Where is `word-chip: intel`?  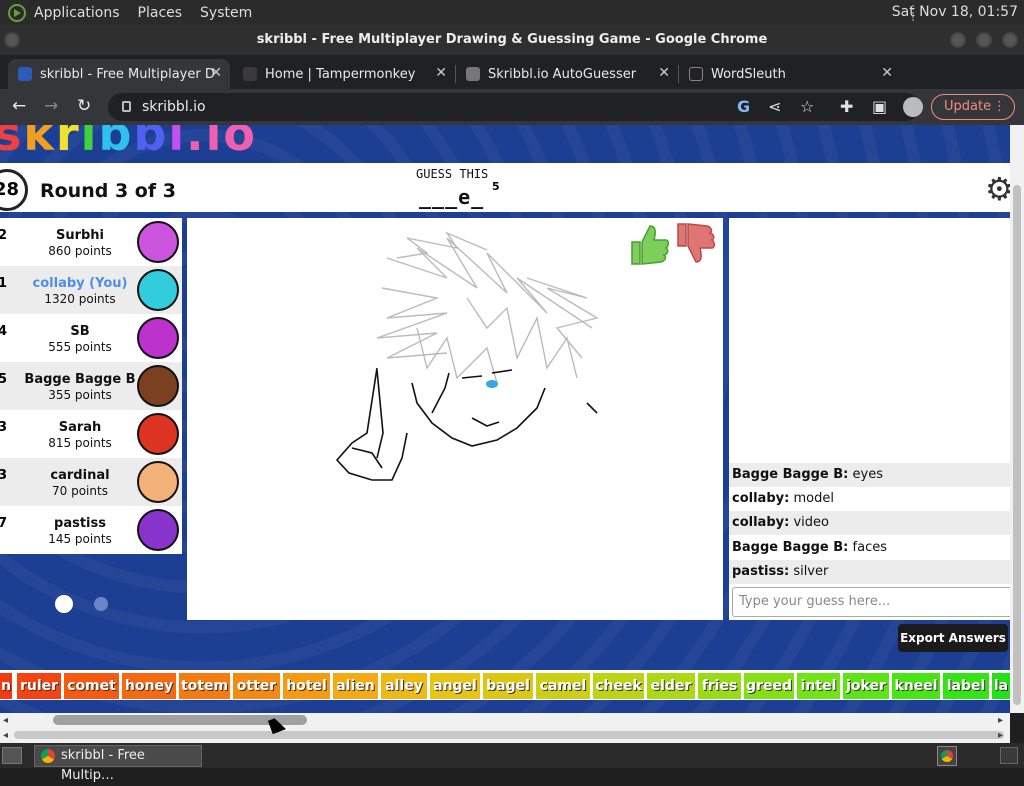
word-chip: intel is located at coordinates (818, 686).